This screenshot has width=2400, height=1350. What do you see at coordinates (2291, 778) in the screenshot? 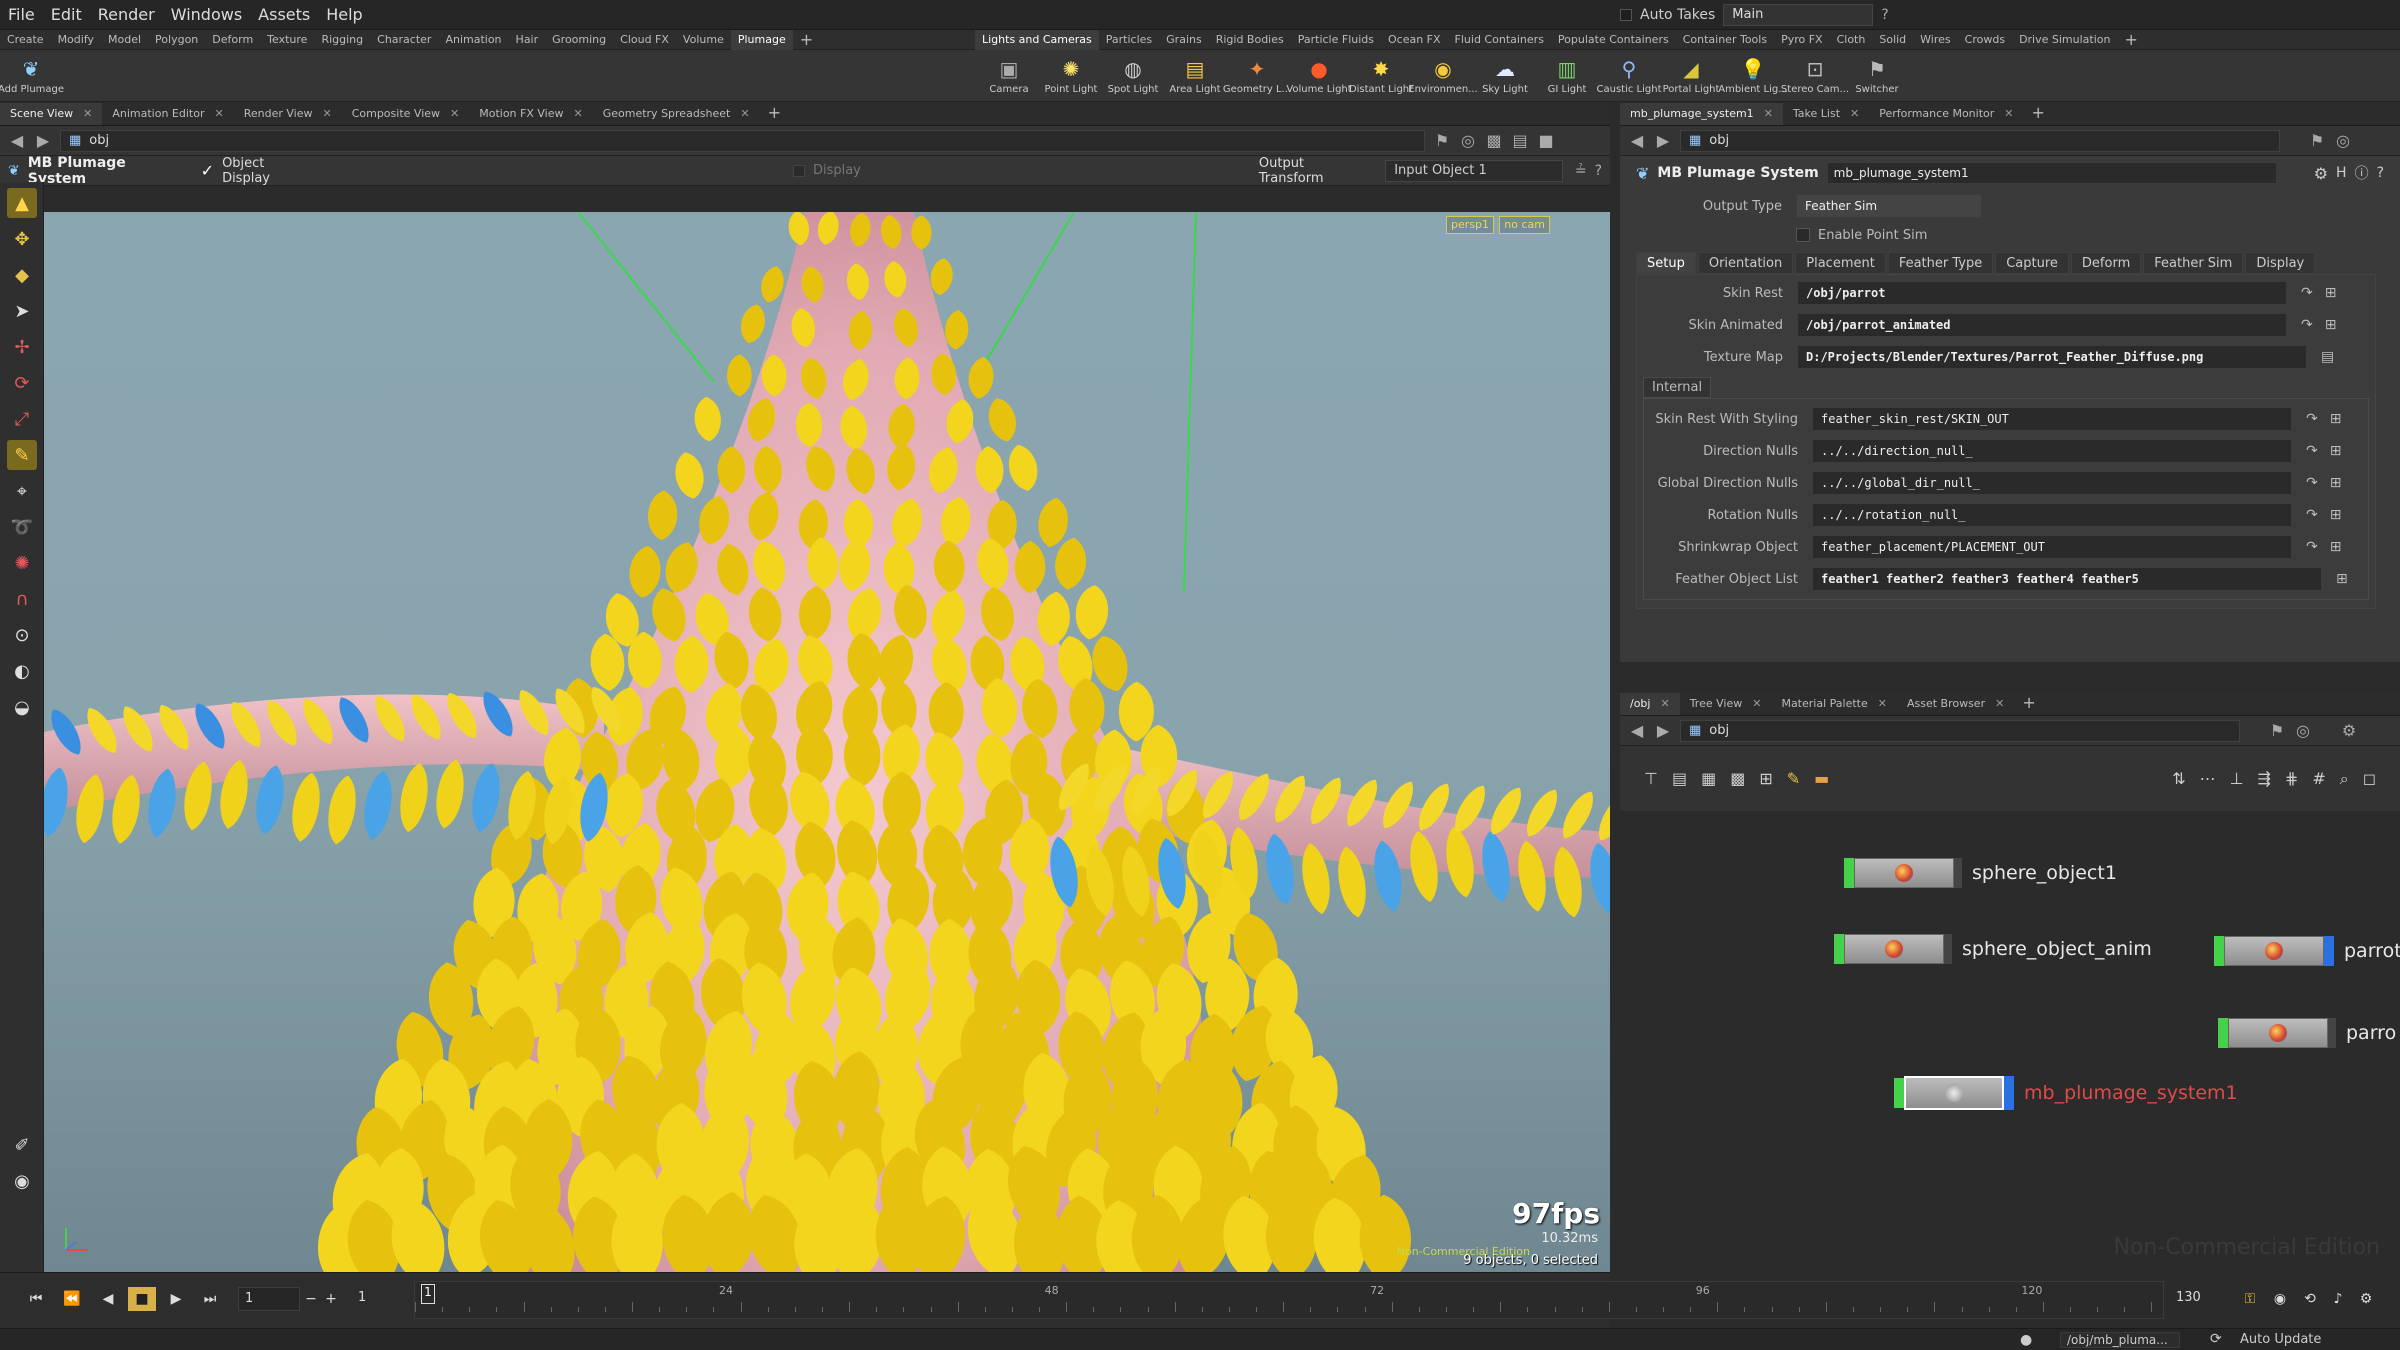
I see `snap-grid-icon: ⋕` at bounding box center [2291, 778].